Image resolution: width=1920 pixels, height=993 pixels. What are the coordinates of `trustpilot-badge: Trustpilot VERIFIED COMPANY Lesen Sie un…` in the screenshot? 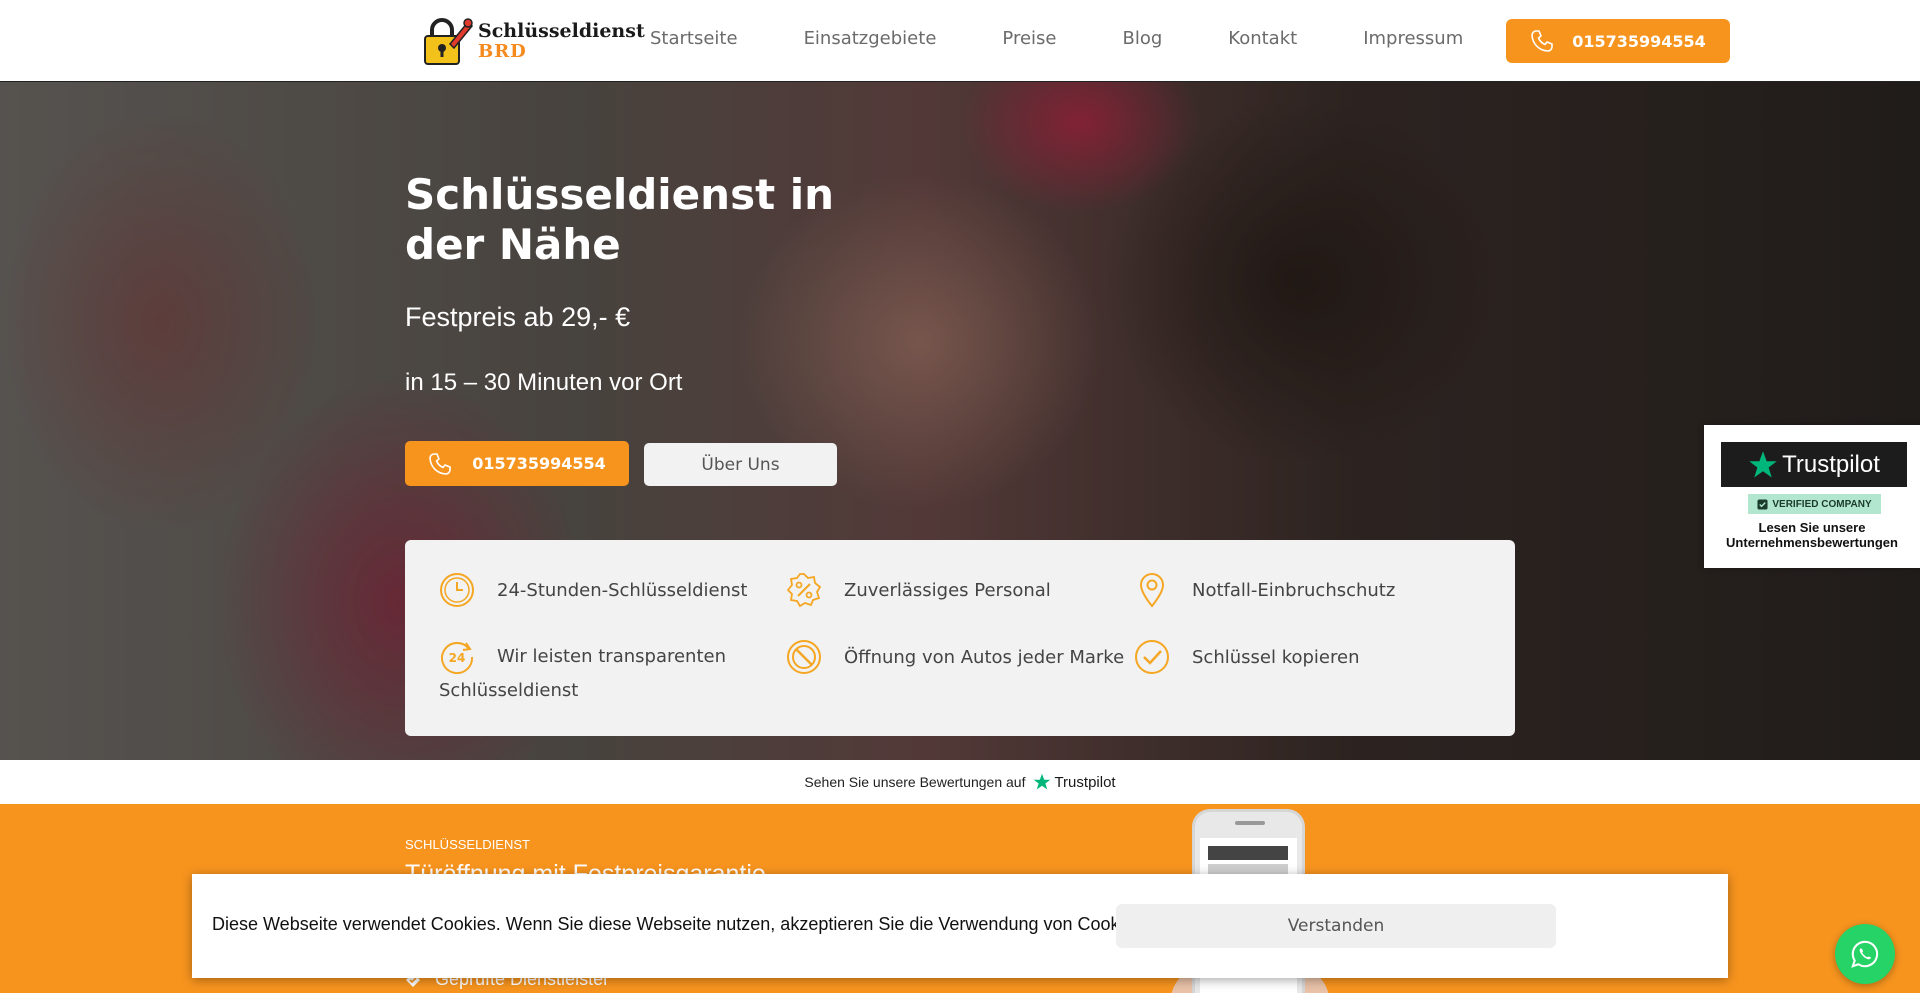 It's located at (1812, 496).